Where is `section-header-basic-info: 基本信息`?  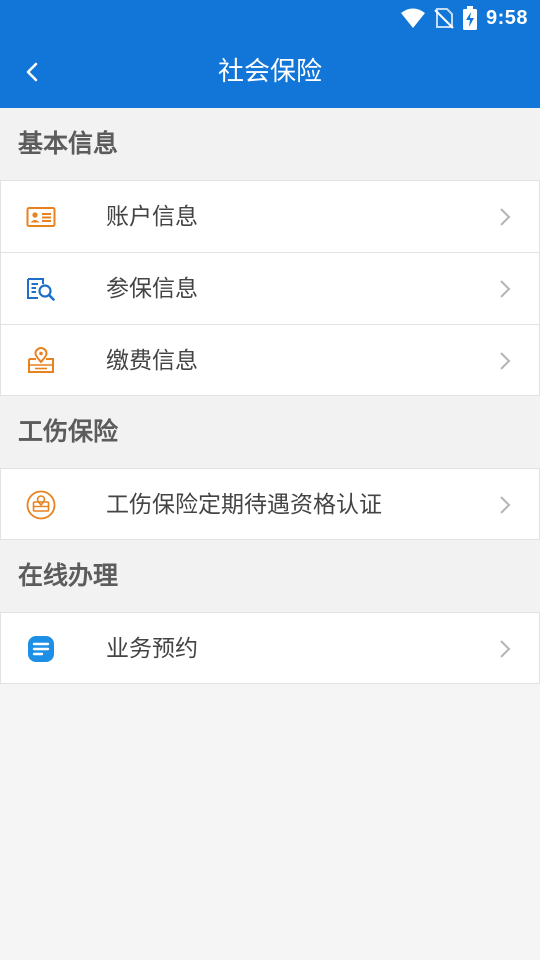 section-header-basic-info: 基本信息 is located at coordinates (270, 144).